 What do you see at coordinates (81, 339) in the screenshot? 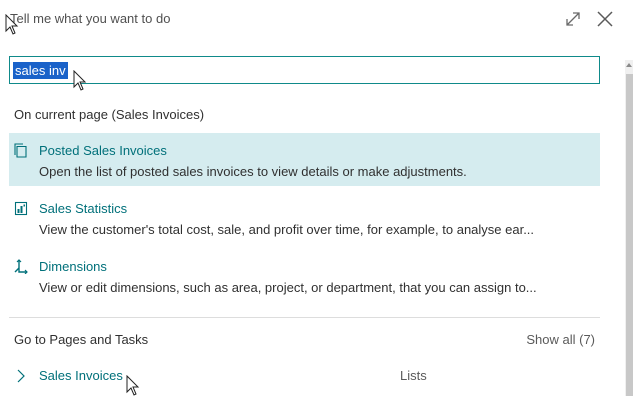
I see `pages-tasks-heading: Go to Pages and Tasks` at bounding box center [81, 339].